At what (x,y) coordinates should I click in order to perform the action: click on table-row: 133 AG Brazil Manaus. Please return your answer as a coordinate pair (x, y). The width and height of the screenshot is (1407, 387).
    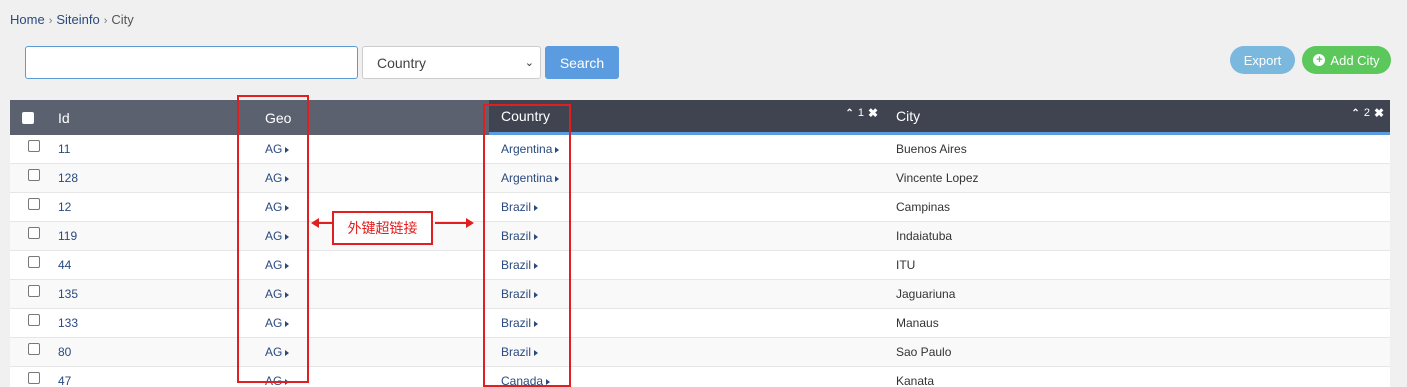
    Looking at the image, I should click on (700, 323).